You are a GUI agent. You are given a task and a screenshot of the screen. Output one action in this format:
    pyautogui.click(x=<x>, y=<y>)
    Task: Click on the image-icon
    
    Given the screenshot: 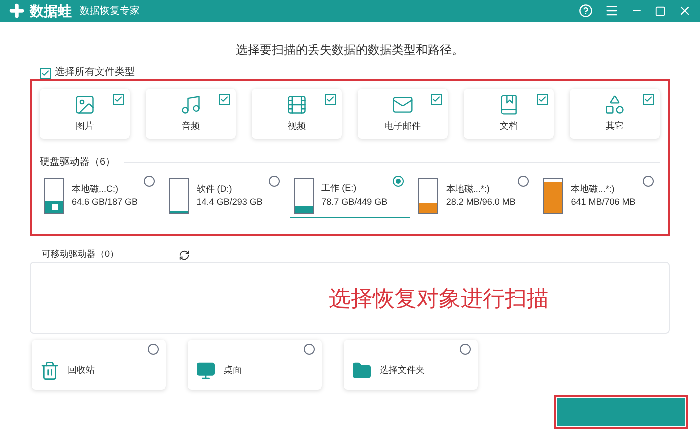 What is the action you would take?
    pyautogui.click(x=85, y=105)
    